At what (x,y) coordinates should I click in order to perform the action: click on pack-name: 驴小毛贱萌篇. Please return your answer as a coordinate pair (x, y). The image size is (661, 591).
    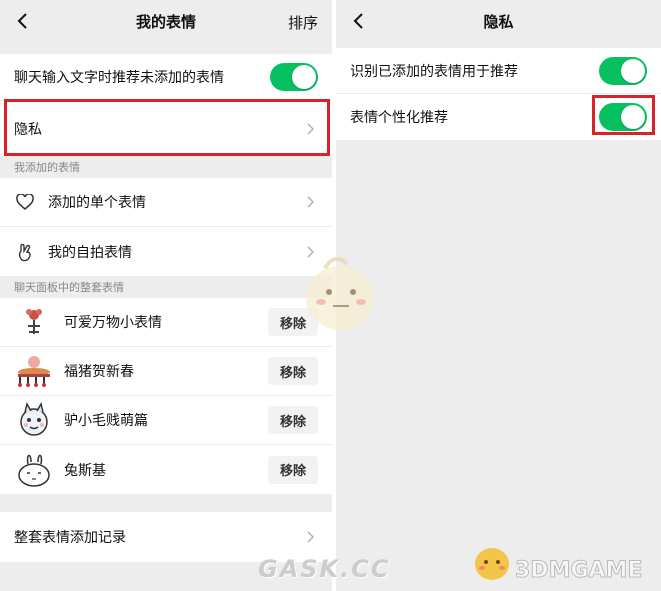
    Looking at the image, I should click on (106, 421).